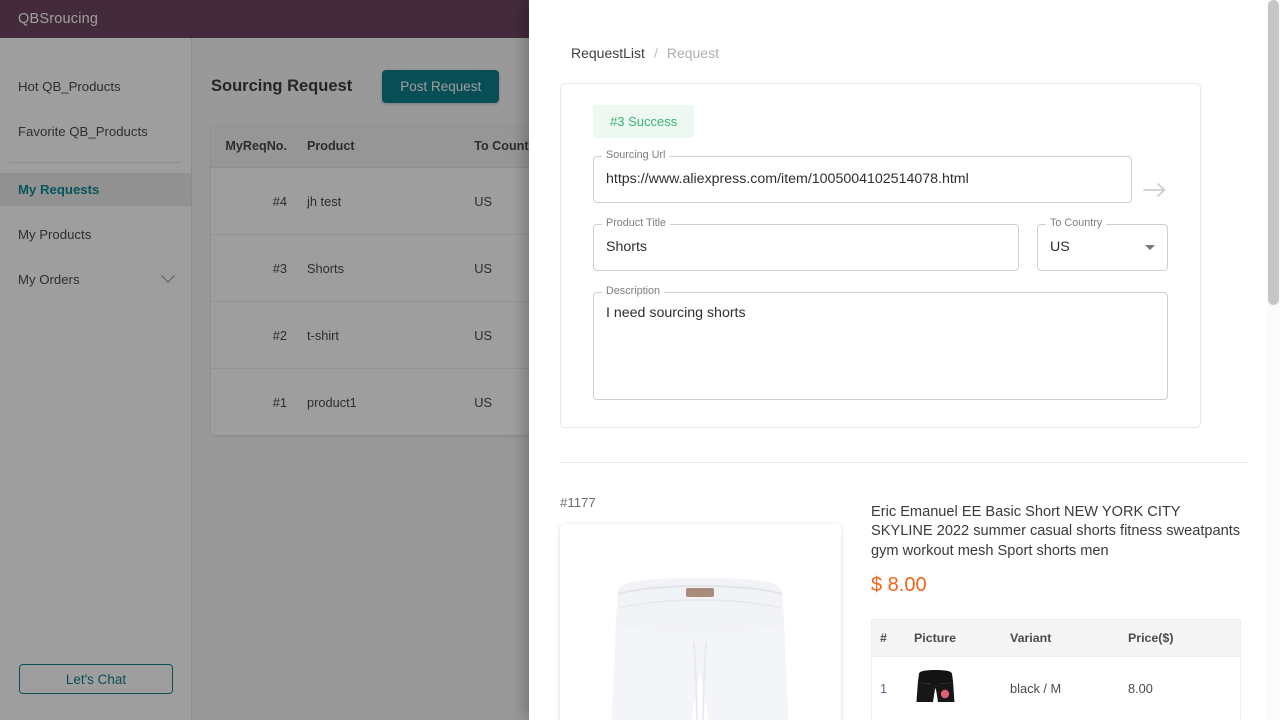  What do you see at coordinates (1061, 638) in the screenshot?
I see `column-variant: Variant` at bounding box center [1061, 638].